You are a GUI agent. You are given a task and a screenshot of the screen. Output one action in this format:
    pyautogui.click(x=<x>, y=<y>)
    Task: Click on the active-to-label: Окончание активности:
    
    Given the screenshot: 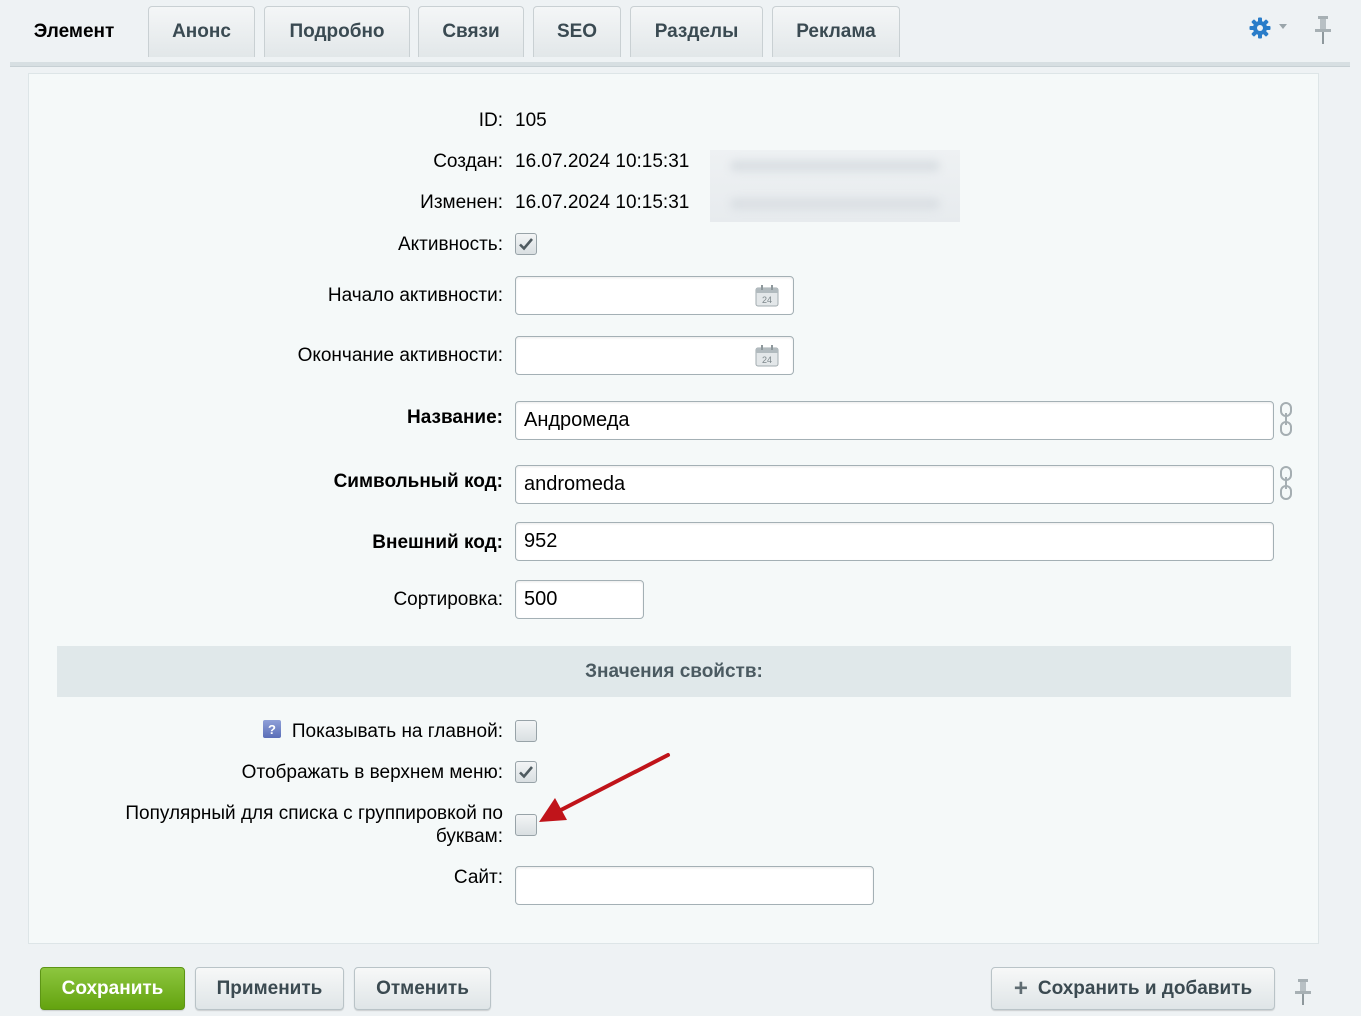 What is the action you would take?
    pyautogui.click(x=400, y=355)
    